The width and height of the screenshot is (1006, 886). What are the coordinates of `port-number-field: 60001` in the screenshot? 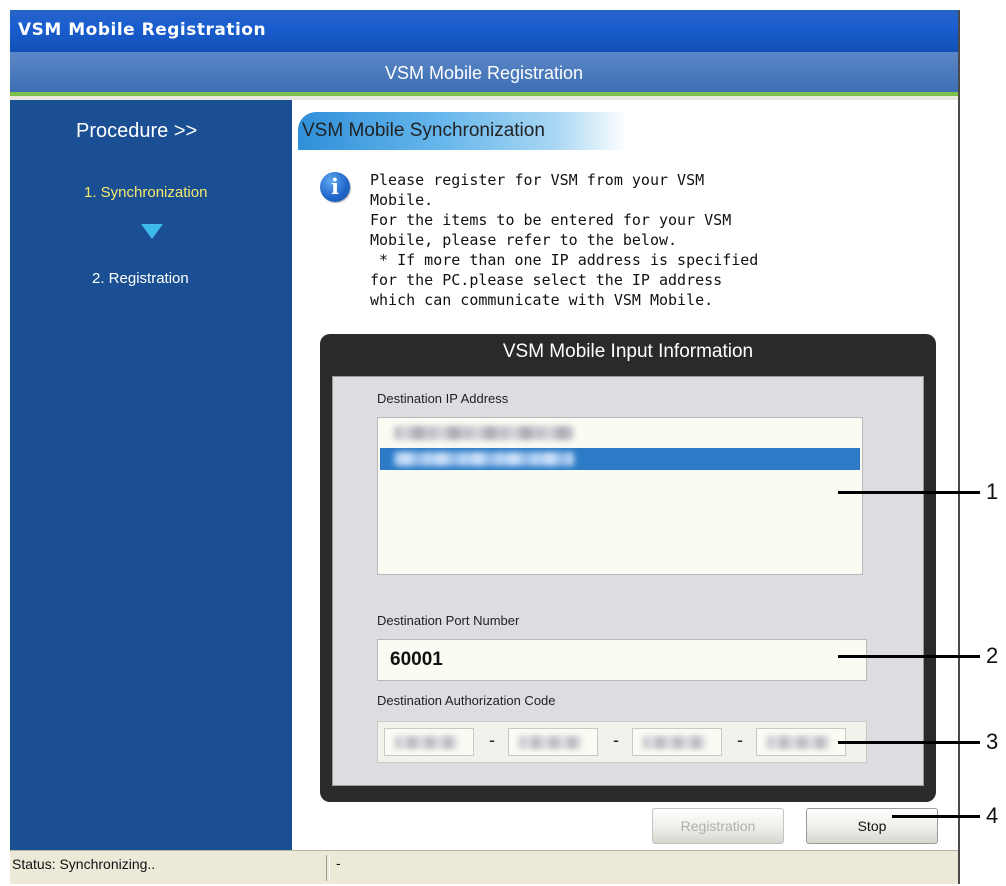 It's located at (622, 660).